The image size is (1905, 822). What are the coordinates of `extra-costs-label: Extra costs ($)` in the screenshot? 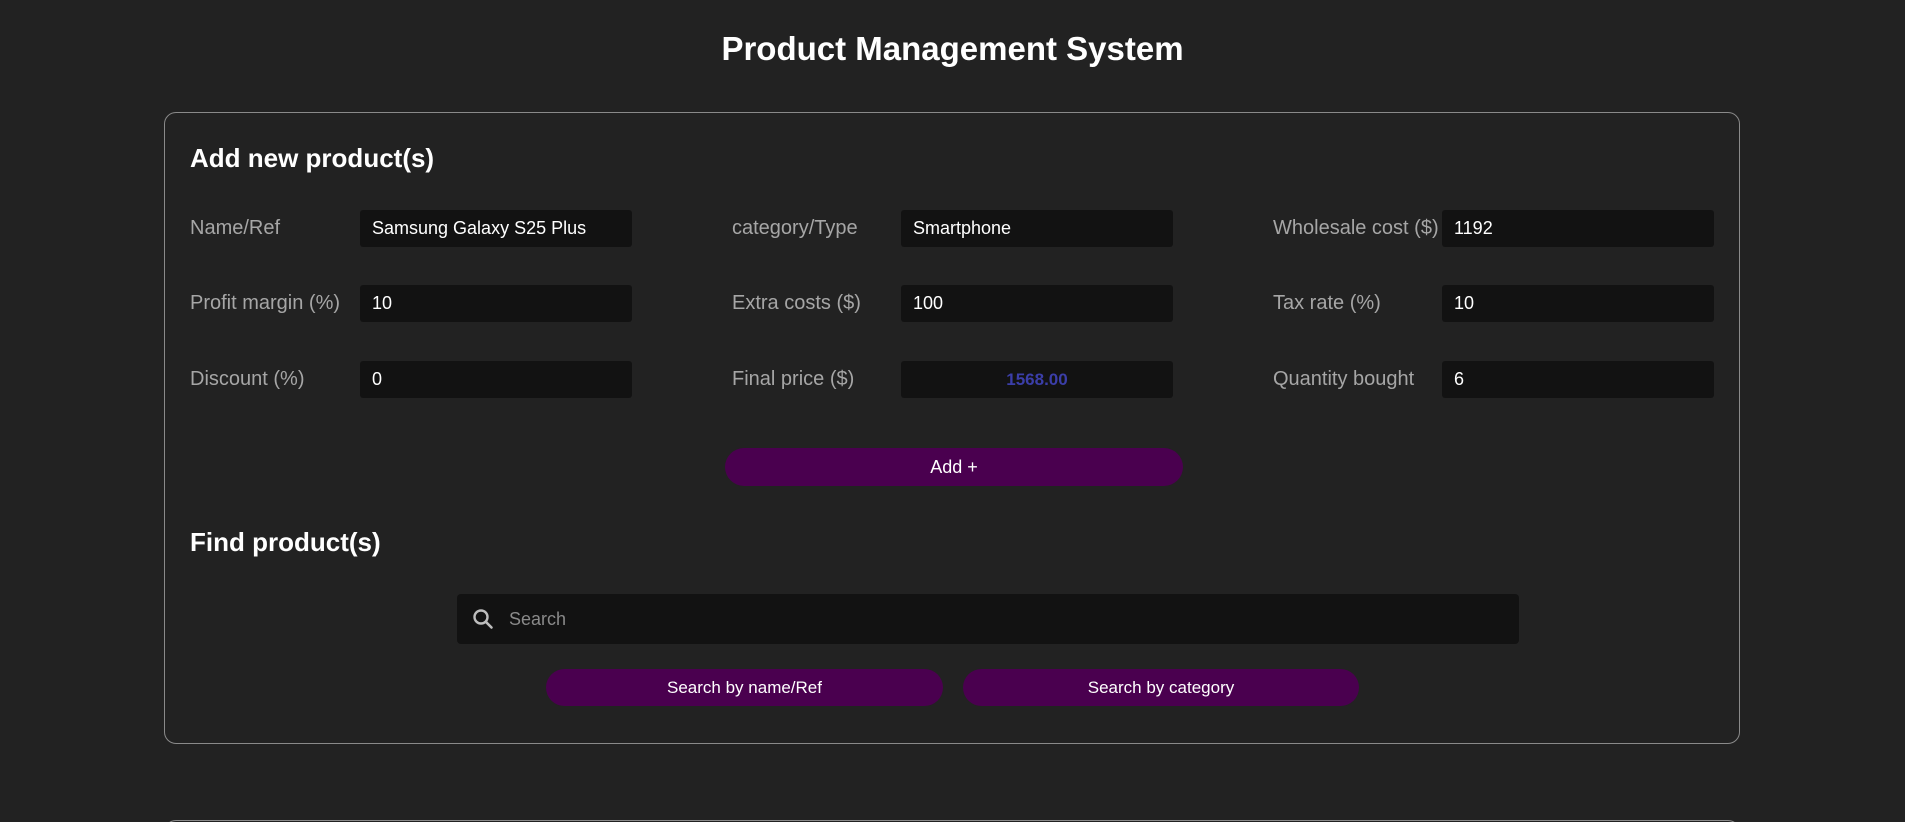 It's located at (796, 303).